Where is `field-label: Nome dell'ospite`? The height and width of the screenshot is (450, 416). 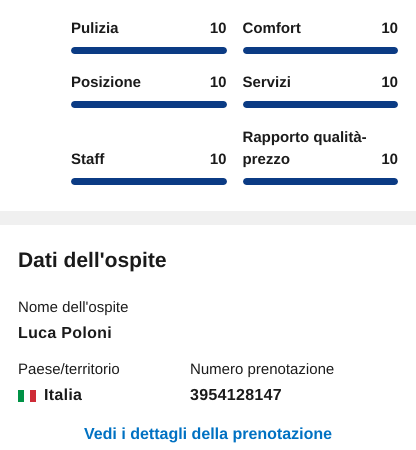
field-label: Nome dell'ospite is located at coordinates (74, 308).